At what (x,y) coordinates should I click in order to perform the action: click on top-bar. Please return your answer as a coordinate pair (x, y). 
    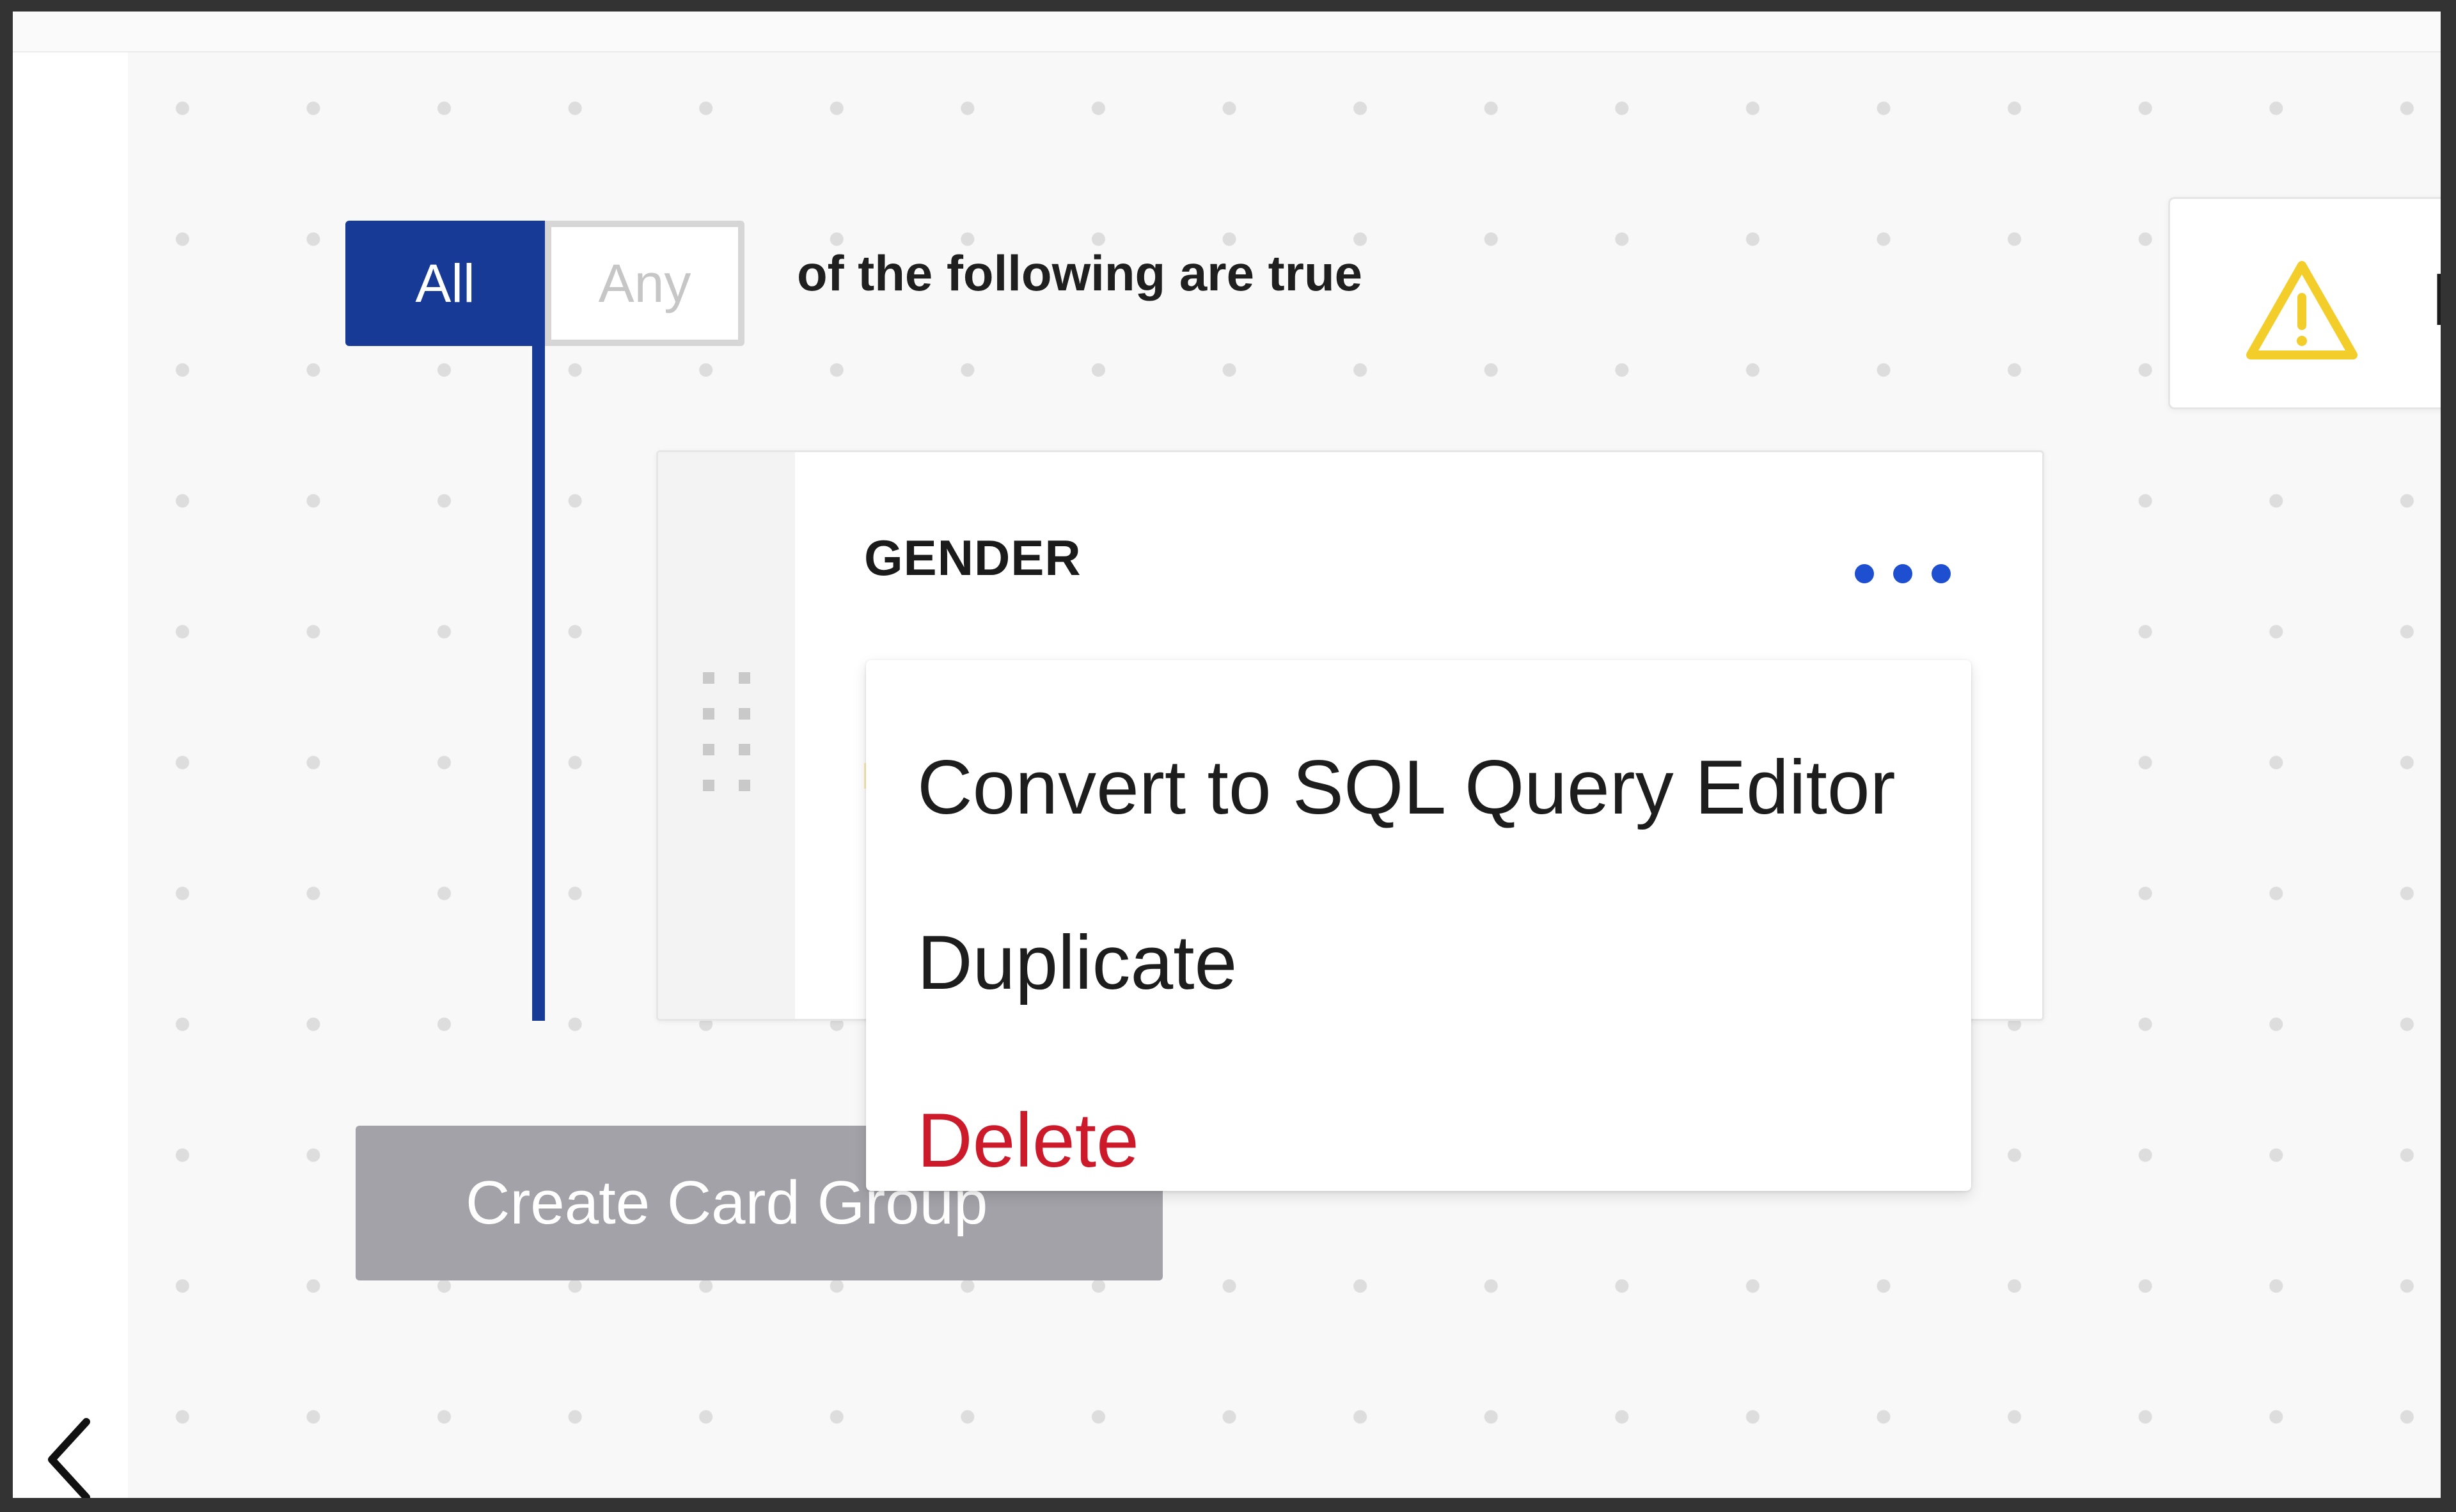
    Looking at the image, I should click on (1227, 32).